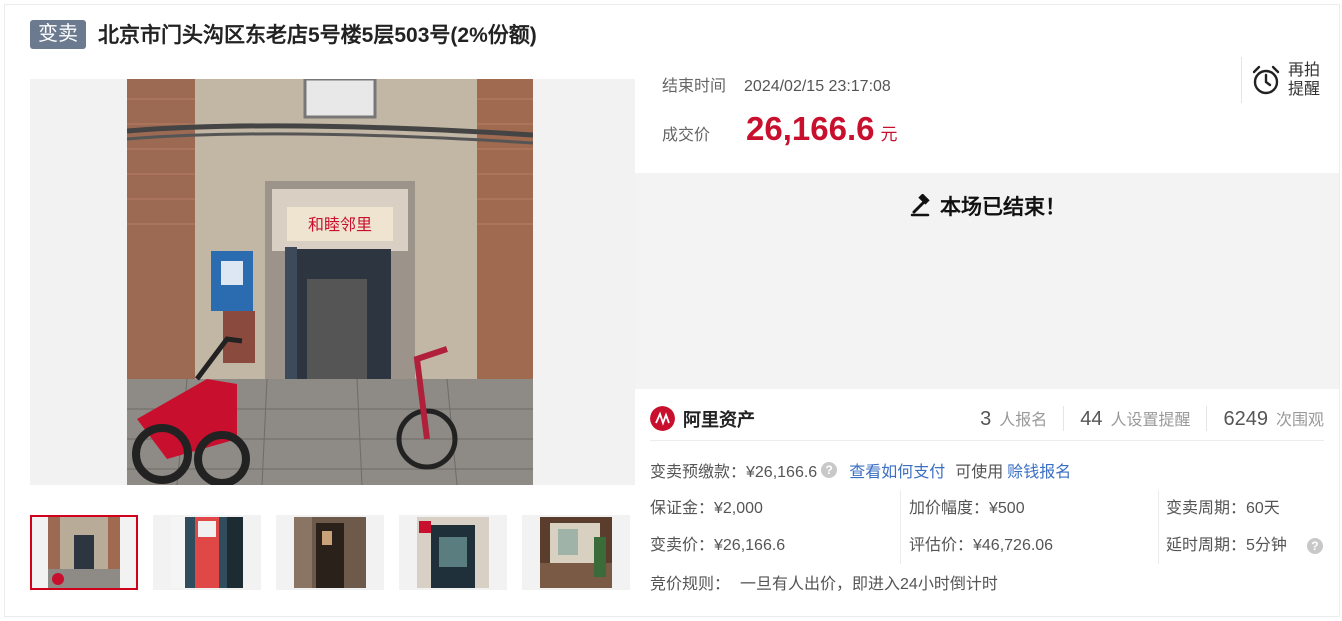  What do you see at coordinates (662, 418) in the screenshot?
I see `ali-assets-logo-icon` at bounding box center [662, 418].